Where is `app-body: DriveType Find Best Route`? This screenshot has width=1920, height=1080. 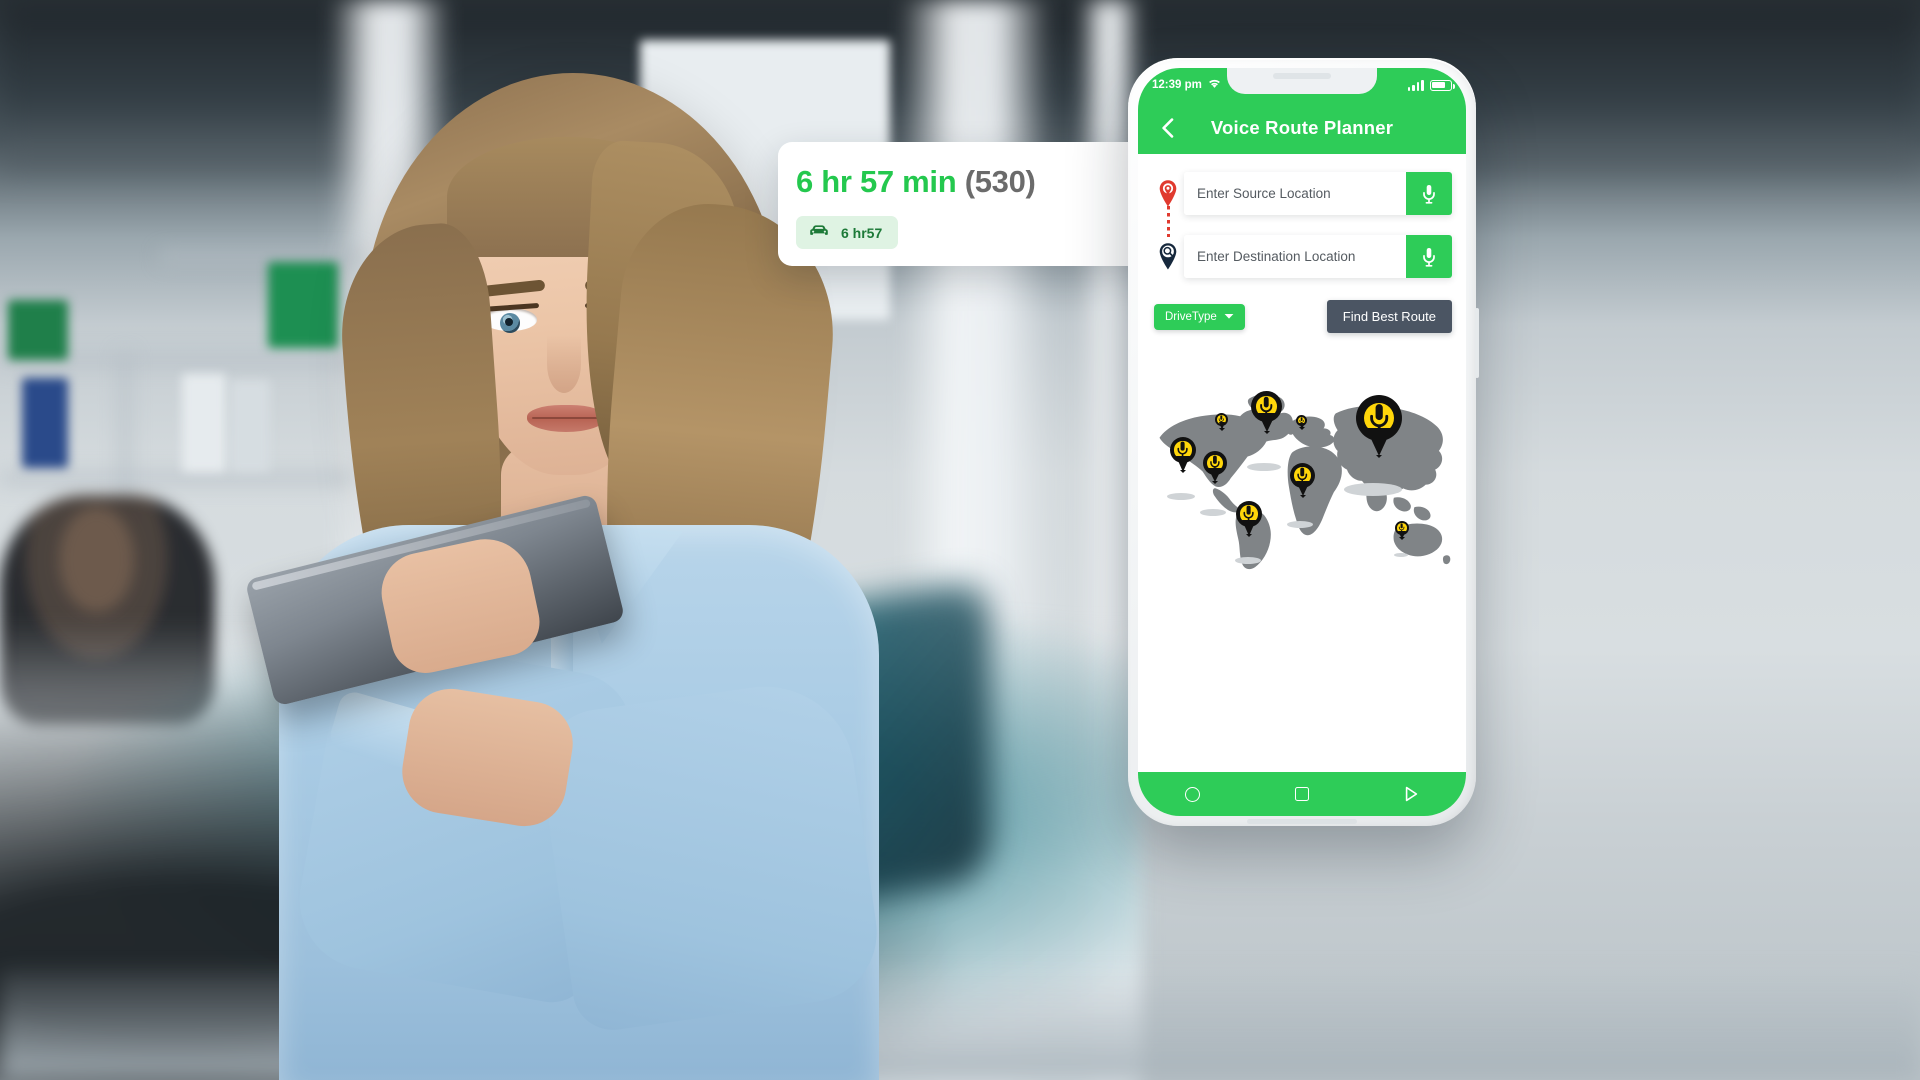 app-body: DriveType Find Best Route is located at coordinates (1302, 463).